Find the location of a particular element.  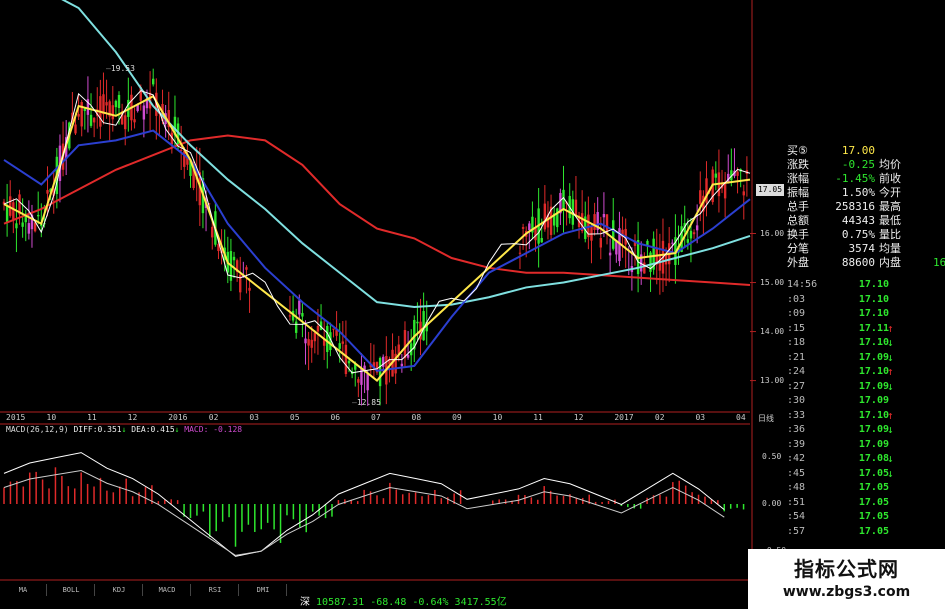

quote-row: 总手 258316 最高 is located at coordinates (849, 207).